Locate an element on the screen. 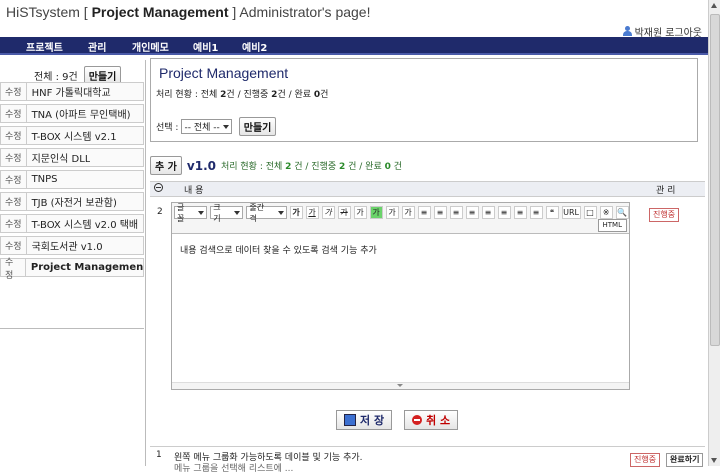 The height and width of the screenshot is (474, 720). text-color-button: 가 is located at coordinates (360, 212).